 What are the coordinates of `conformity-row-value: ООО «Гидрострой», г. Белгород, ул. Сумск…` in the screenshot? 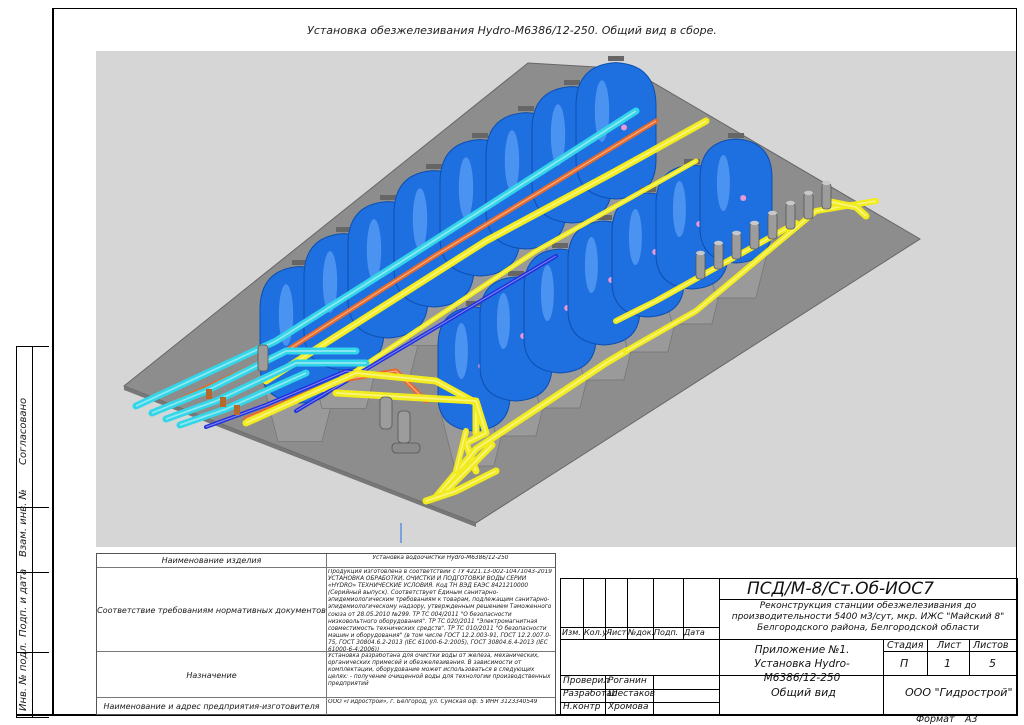 It's located at (433, 702).